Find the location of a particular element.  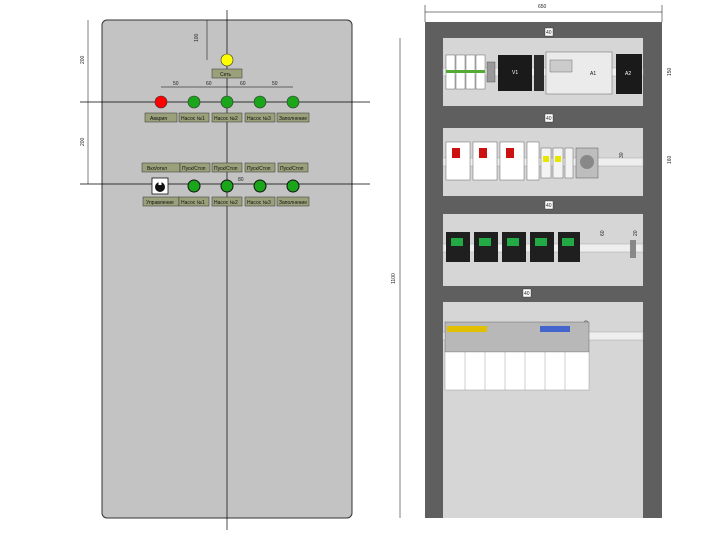

indicator-fill-label: Заполнение is located at coordinates (293, 119).